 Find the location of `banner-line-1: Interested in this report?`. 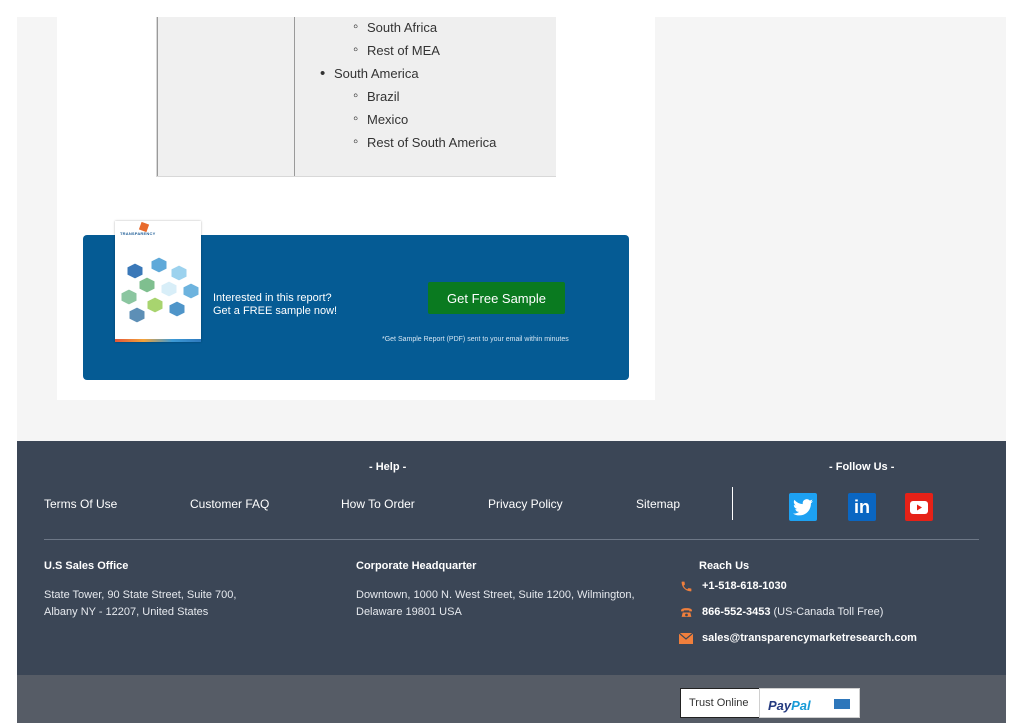

banner-line-1: Interested in this report? is located at coordinates (272, 298).